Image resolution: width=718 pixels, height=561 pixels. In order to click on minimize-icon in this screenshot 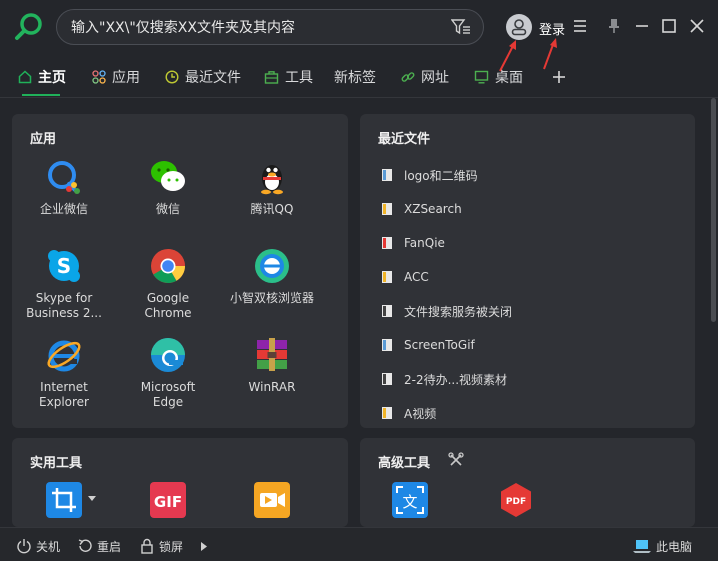, I will do `click(642, 26)`.